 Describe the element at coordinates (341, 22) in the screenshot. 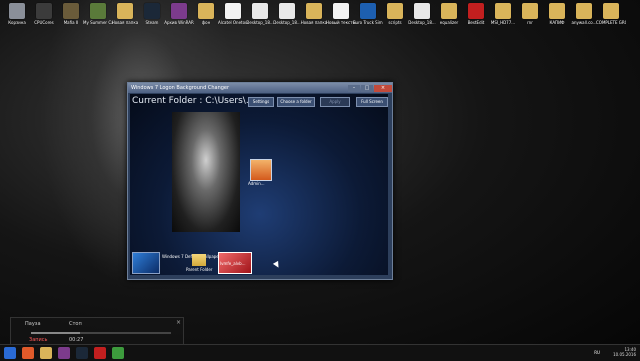

I see `desktop-icon-label: Новый текстовый` at that location.